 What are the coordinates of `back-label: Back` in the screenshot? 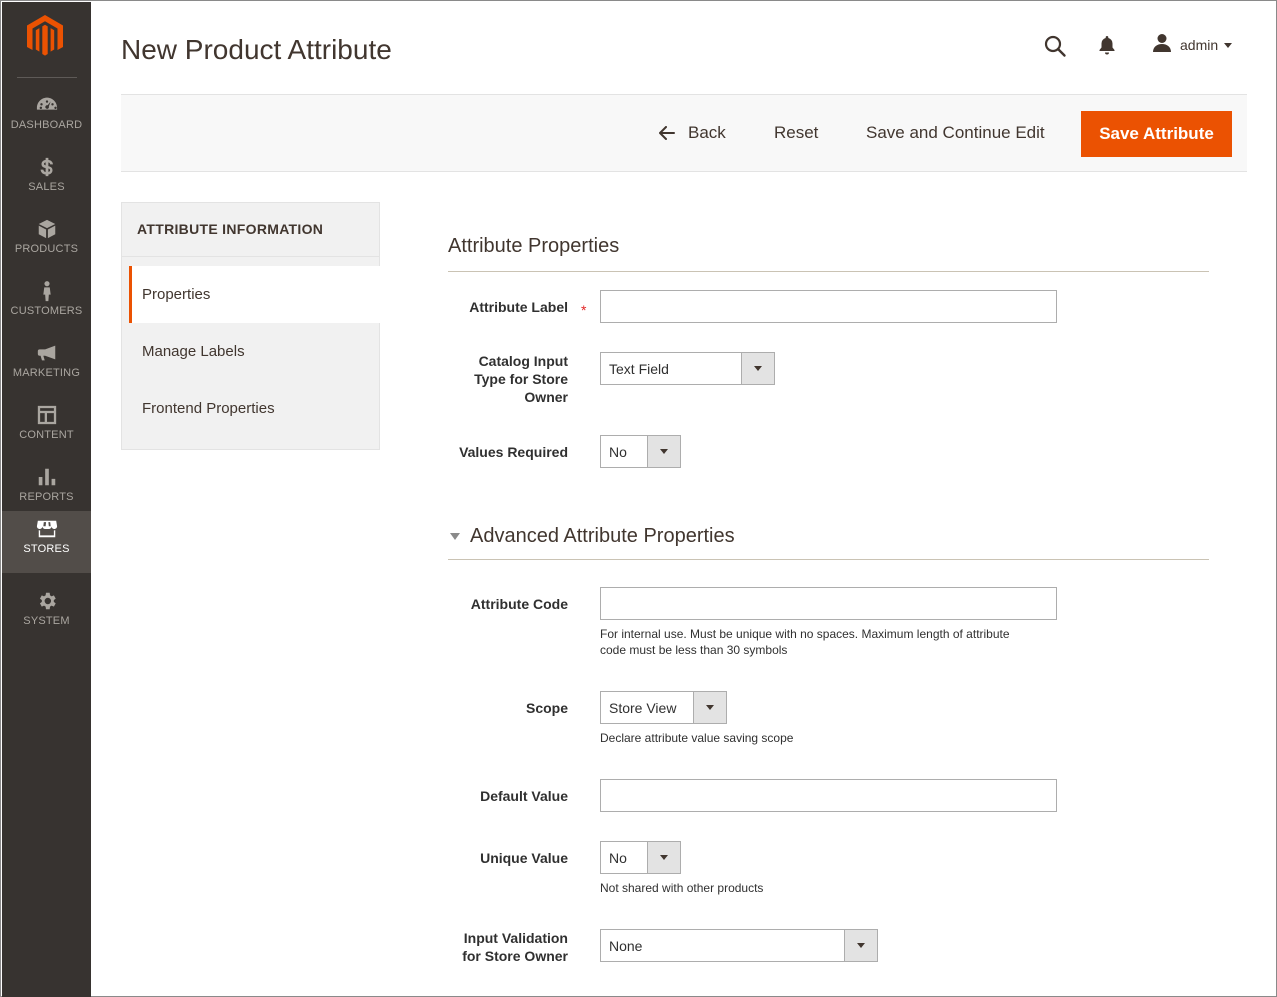 It's located at (707, 132).